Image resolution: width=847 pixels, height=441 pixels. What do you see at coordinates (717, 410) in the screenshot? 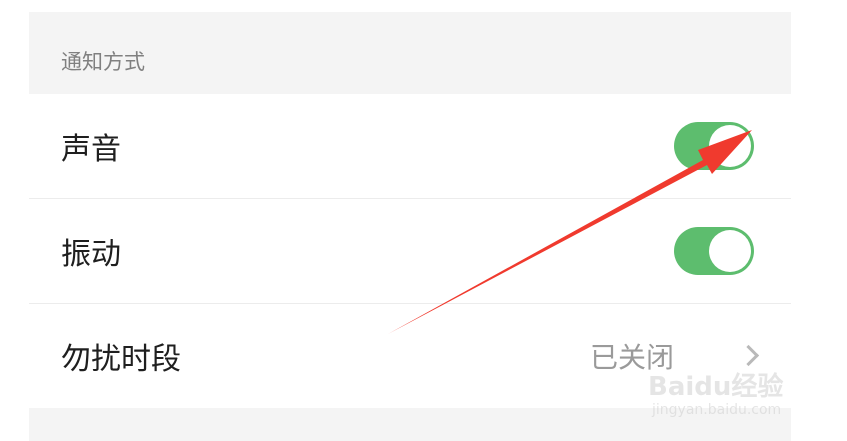
I see `watermark-url: jingyan.baidu.com` at bounding box center [717, 410].